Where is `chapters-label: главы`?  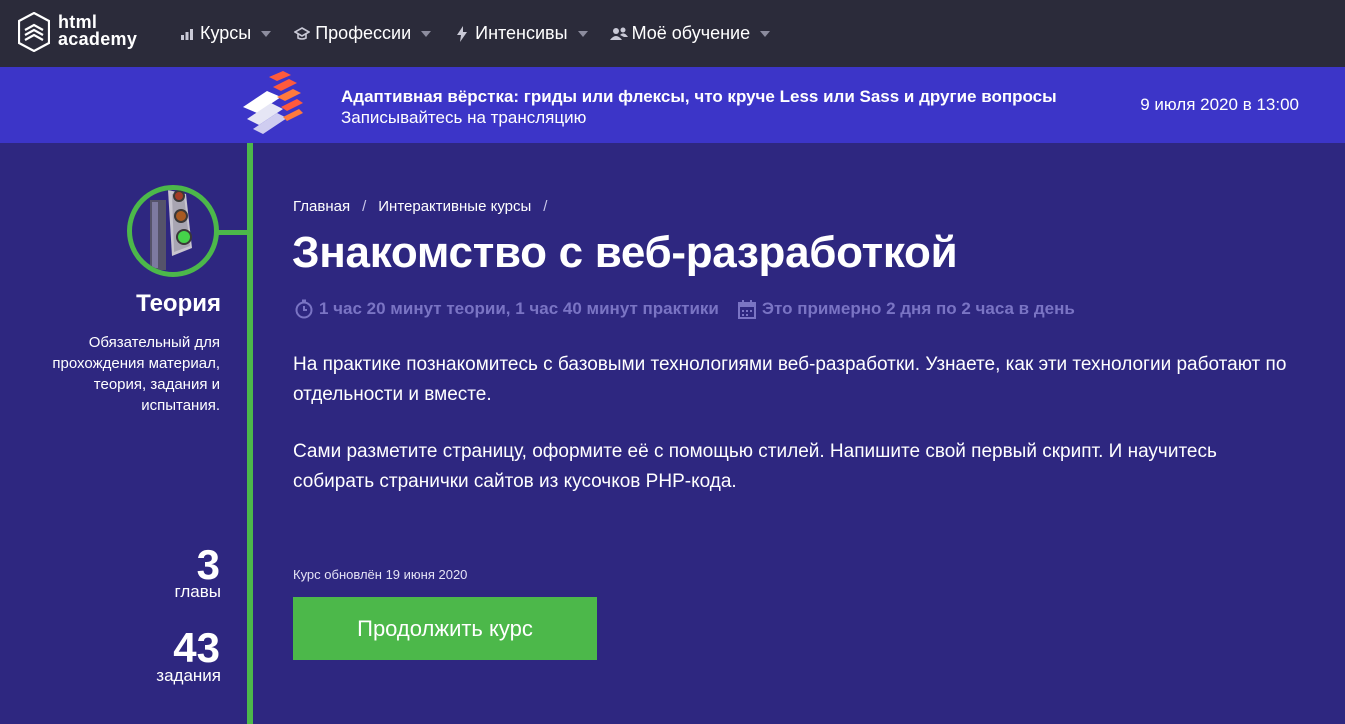
chapters-label: главы is located at coordinates (197, 591).